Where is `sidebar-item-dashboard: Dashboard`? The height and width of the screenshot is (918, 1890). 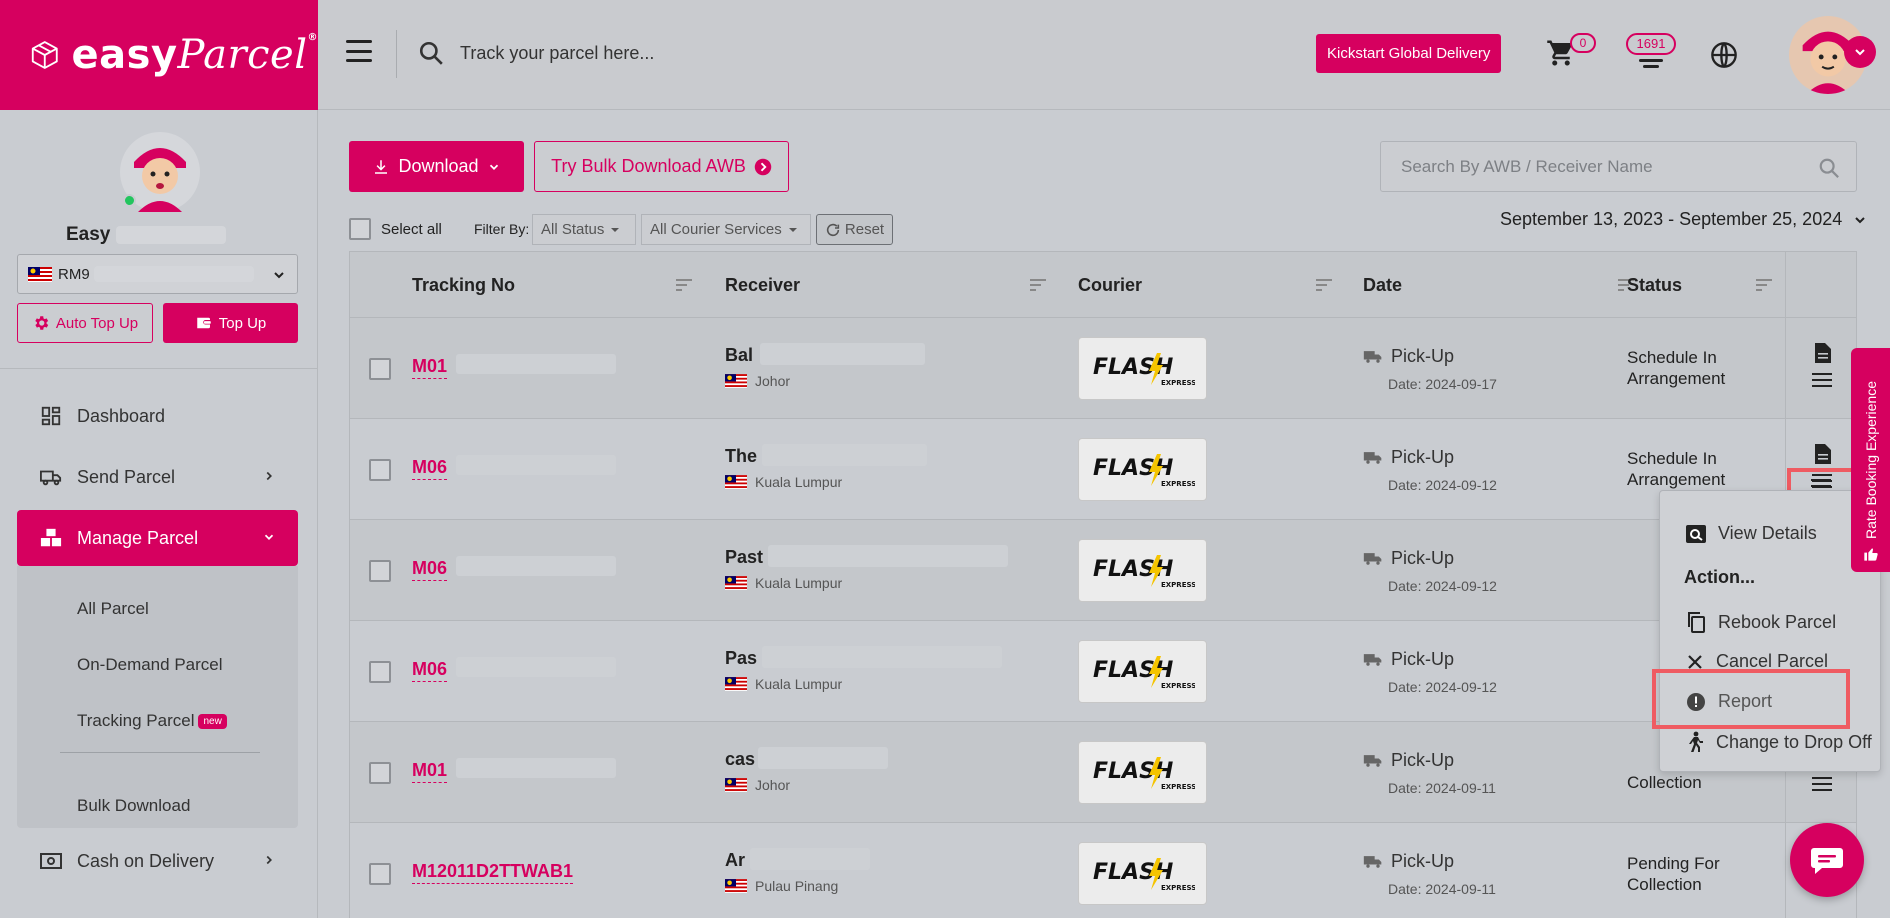
sidebar-item-dashboard: Dashboard is located at coordinates (157, 416).